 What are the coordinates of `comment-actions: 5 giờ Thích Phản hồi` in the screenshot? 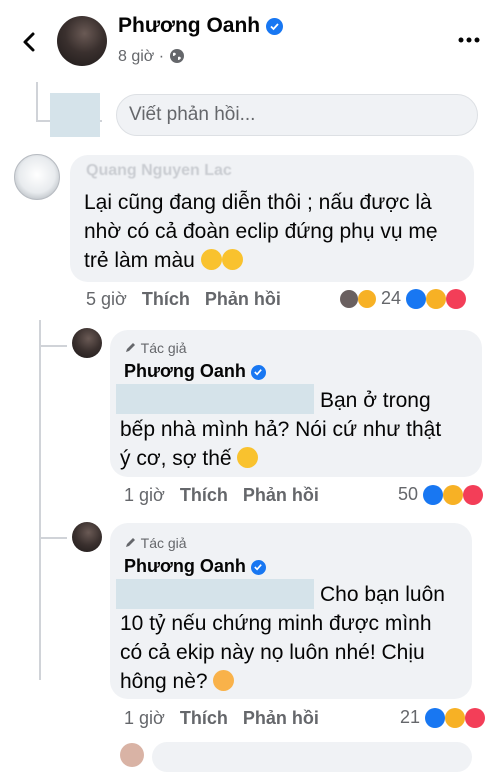 It's located at (183, 299).